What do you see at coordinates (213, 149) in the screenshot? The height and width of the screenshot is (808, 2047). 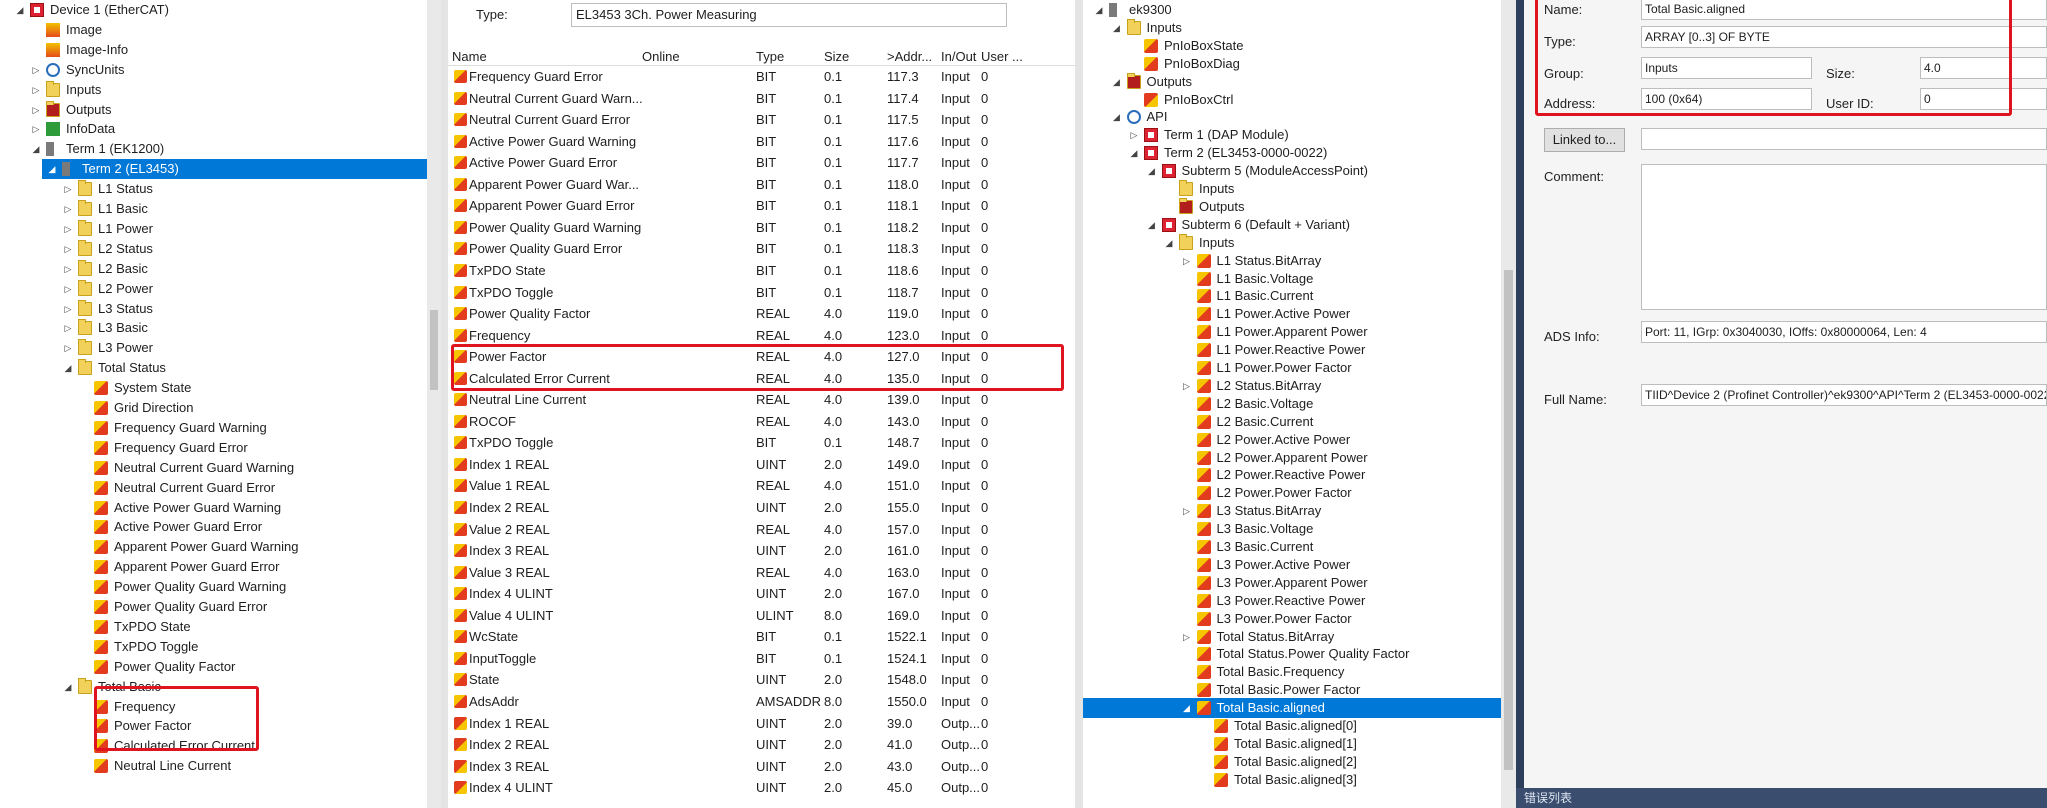 I see `tree-item: ◢ Term 1 (EK1200)` at bounding box center [213, 149].